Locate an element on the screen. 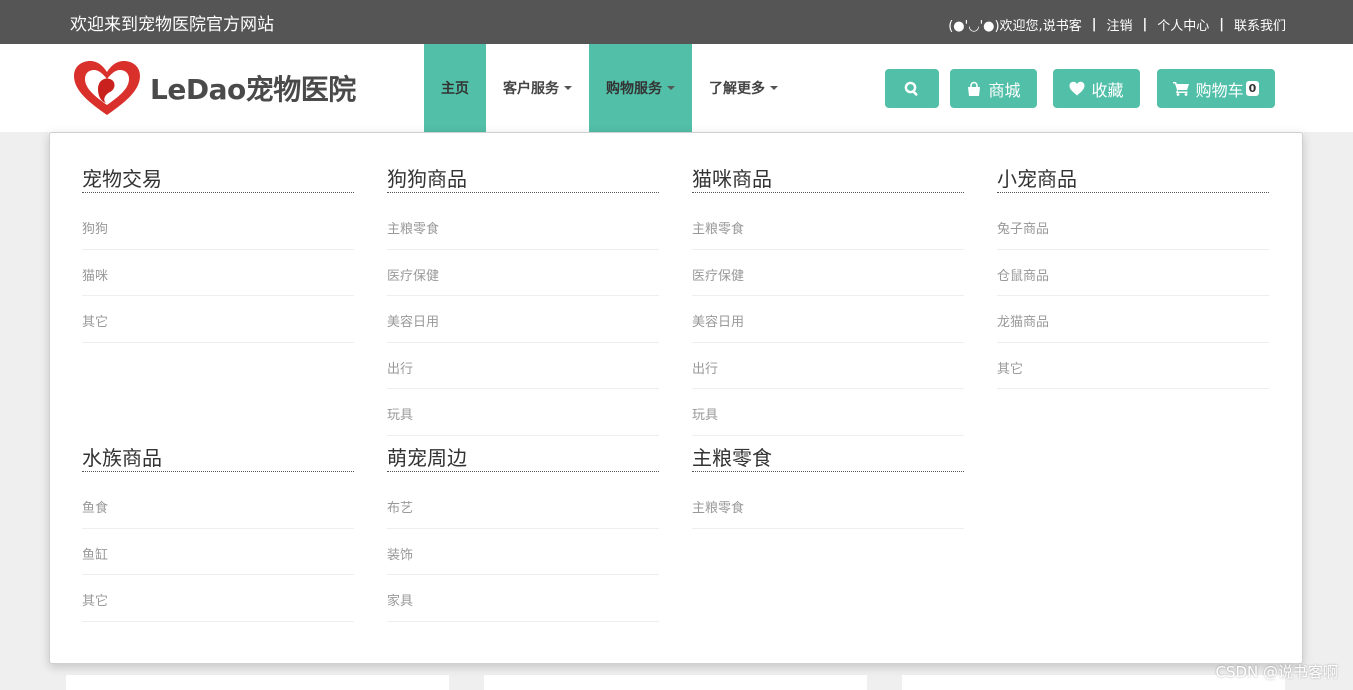 The width and height of the screenshot is (1353, 690). personal-center-link: 个人中心 is located at coordinates (1183, 24).